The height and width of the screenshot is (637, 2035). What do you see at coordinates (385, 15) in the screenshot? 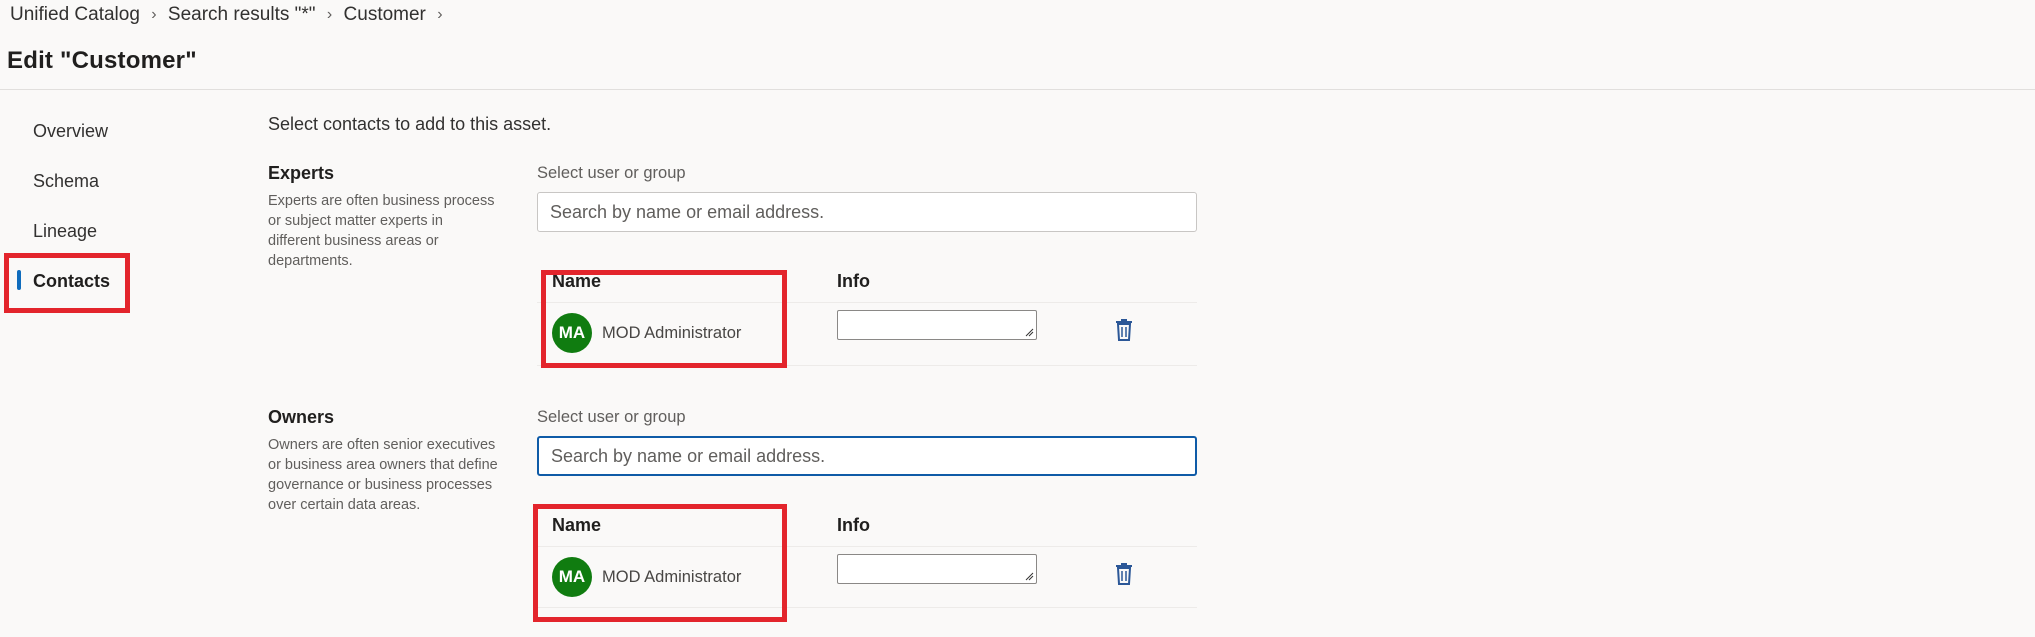
I see `breadcrumb-customer: Customer` at bounding box center [385, 15].